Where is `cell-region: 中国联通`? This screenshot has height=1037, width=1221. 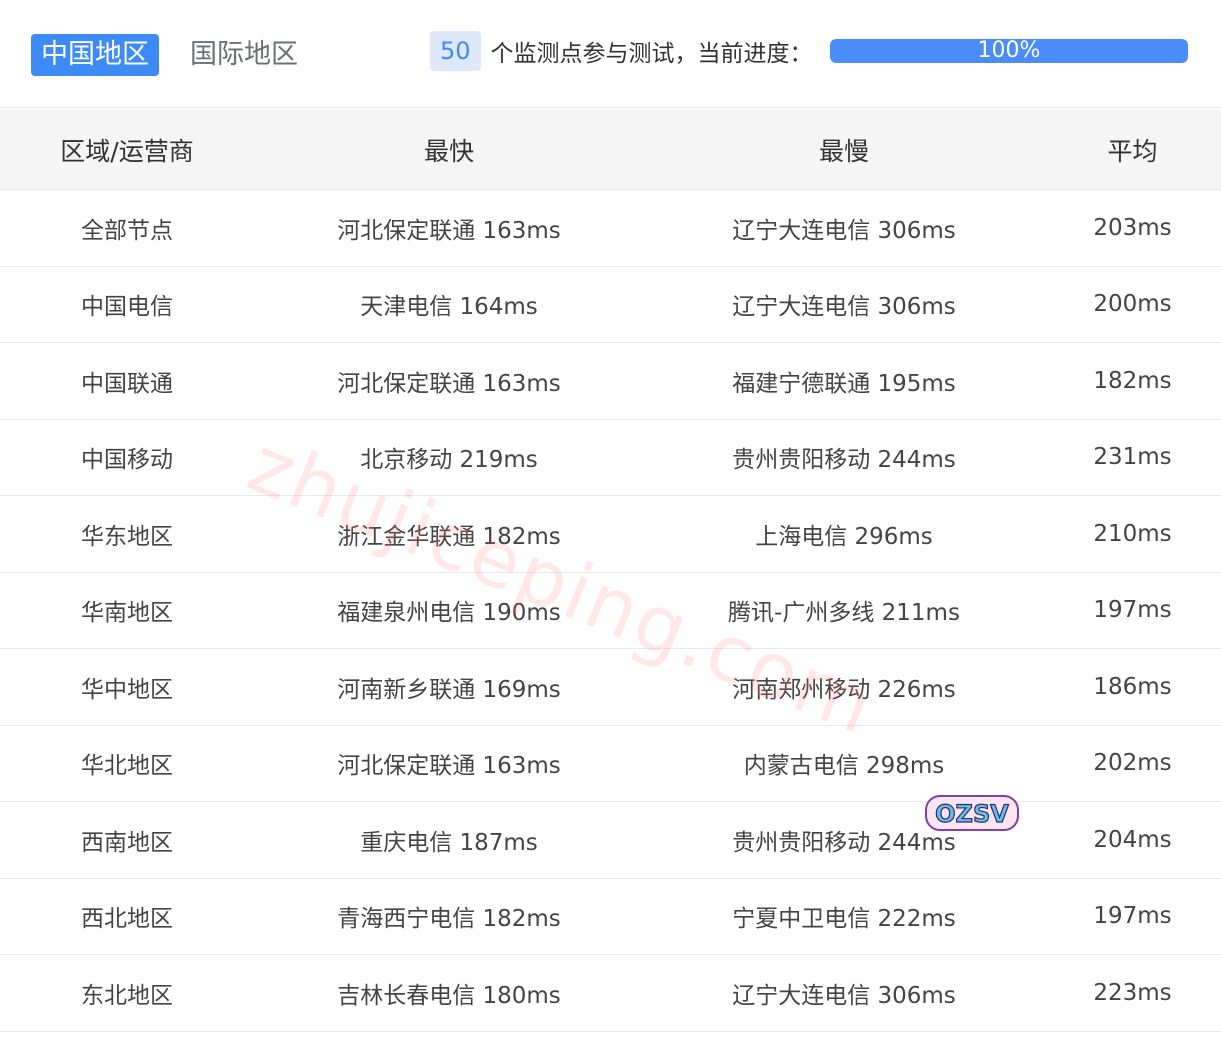 cell-region: 中国联通 is located at coordinates (127, 383).